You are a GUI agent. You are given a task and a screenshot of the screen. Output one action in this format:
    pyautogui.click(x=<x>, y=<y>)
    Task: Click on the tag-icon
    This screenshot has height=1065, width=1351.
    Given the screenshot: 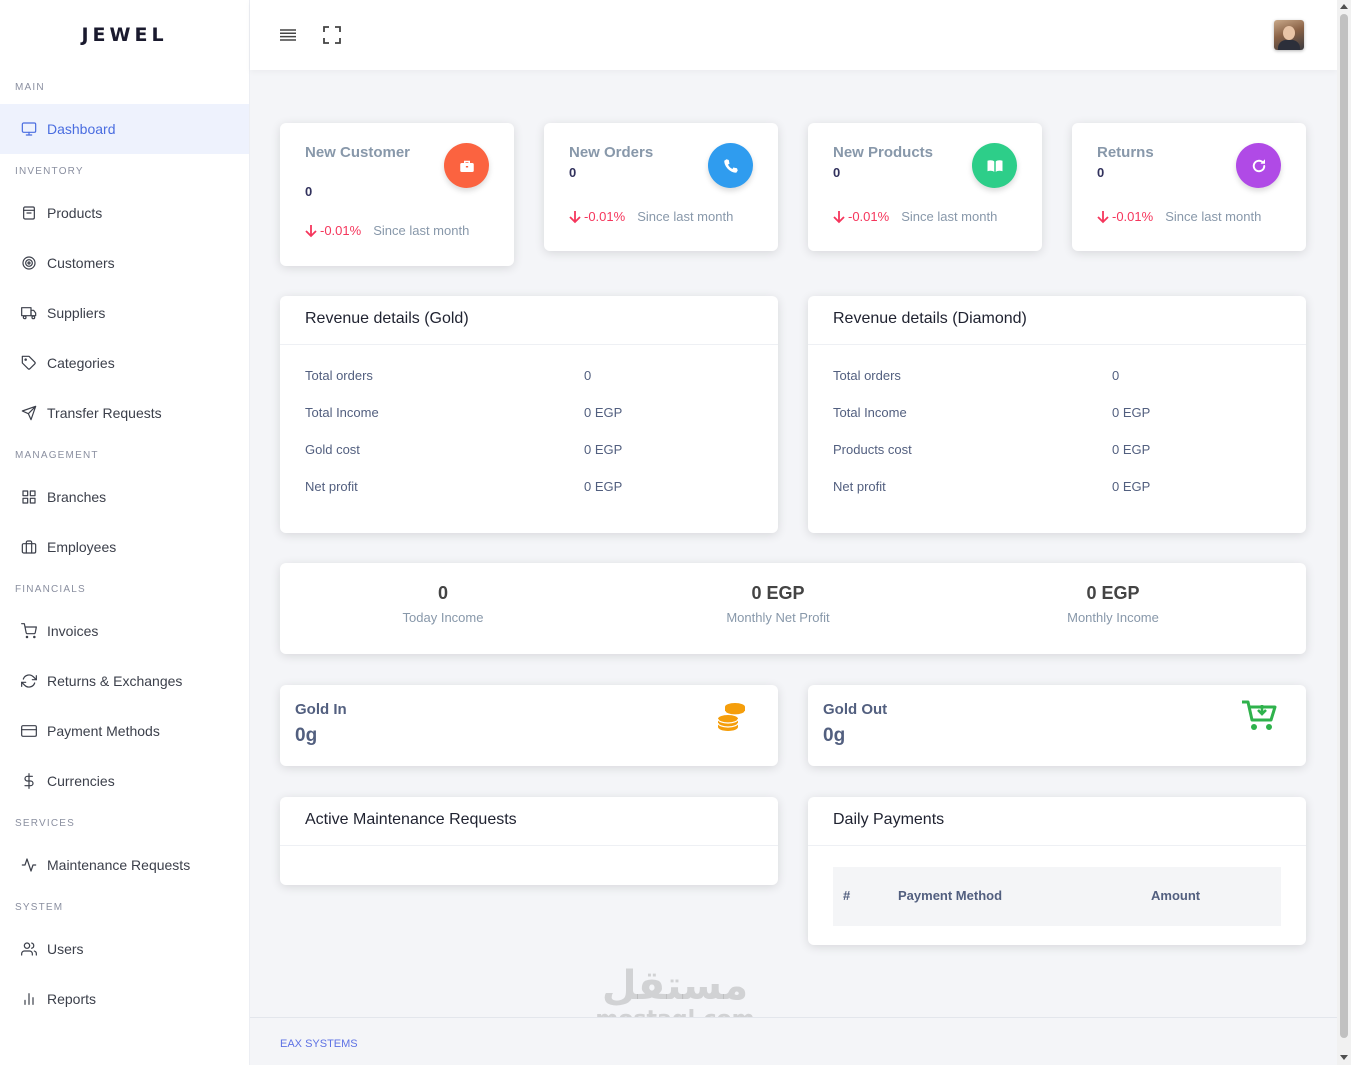 What is the action you would take?
    pyautogui.click(x=28, y=363)
    